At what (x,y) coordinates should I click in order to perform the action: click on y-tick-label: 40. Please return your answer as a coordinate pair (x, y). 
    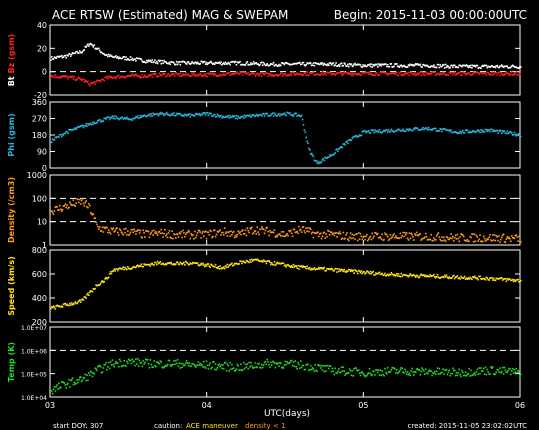
    Looking at the image, I should click on (42, 25).